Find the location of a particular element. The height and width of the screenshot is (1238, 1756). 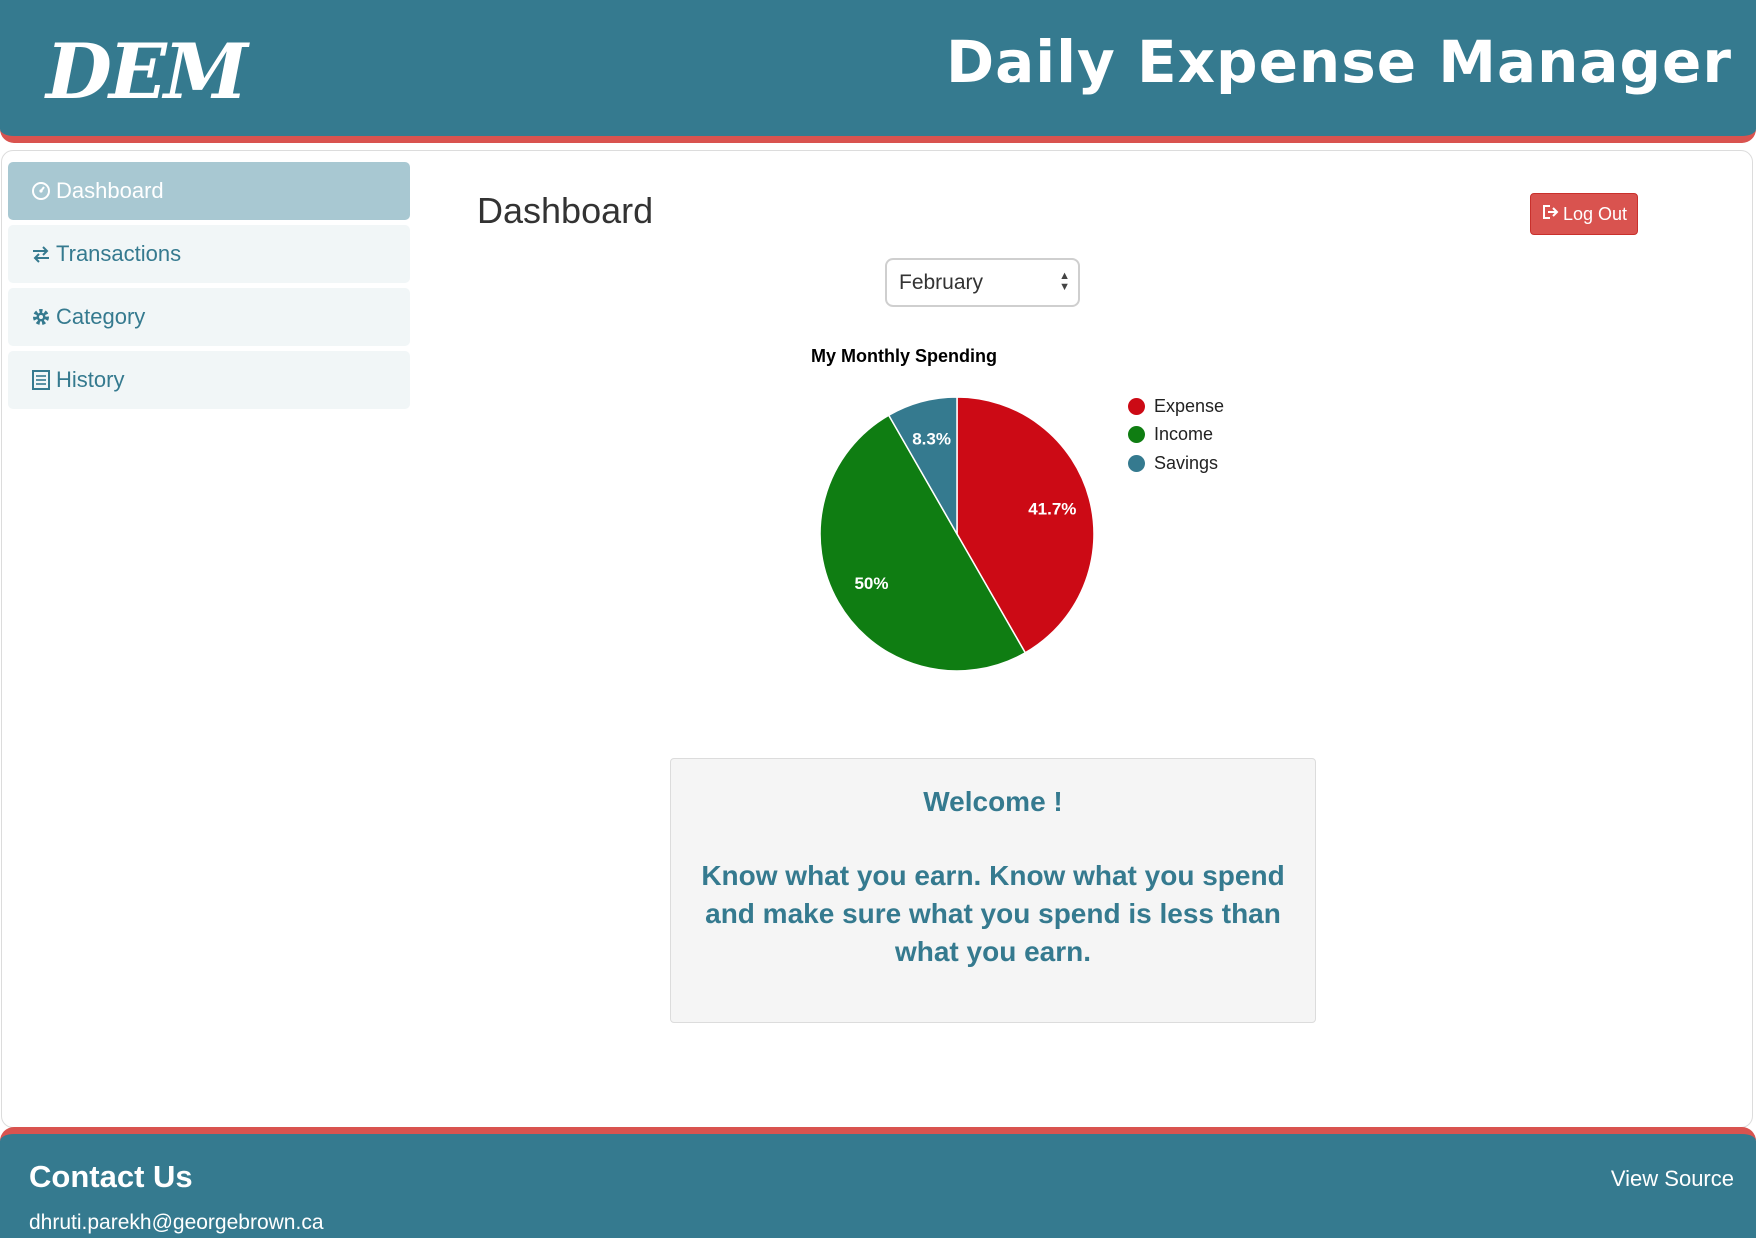

sidebar-nav: Dashboard Transactions Category History is located at coordinates (209, 288).